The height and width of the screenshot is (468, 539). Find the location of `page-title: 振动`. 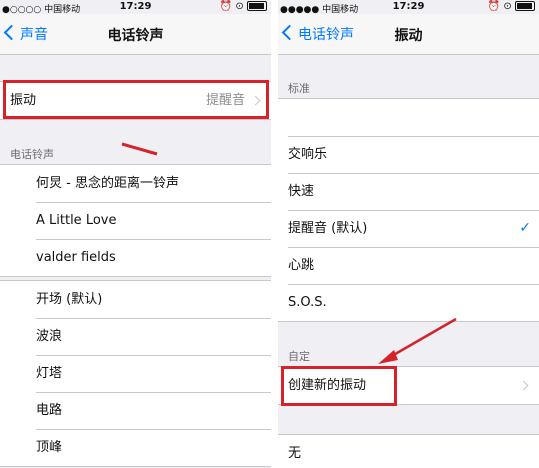

page-title: 振动 is located at coordinates (408, 36).